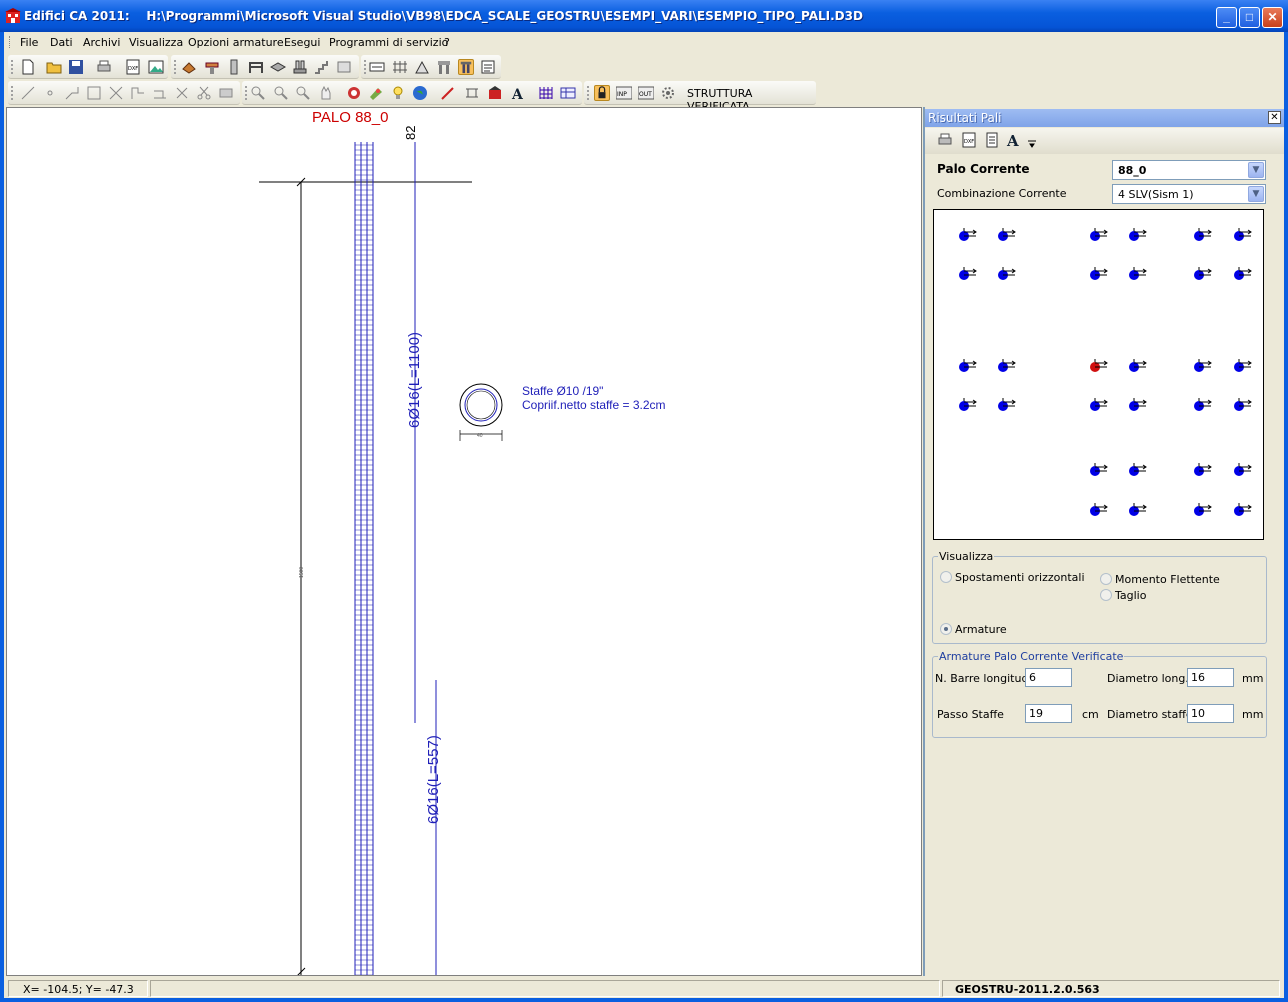  I want to click on menu-dati: Dati, so click(61, 42).